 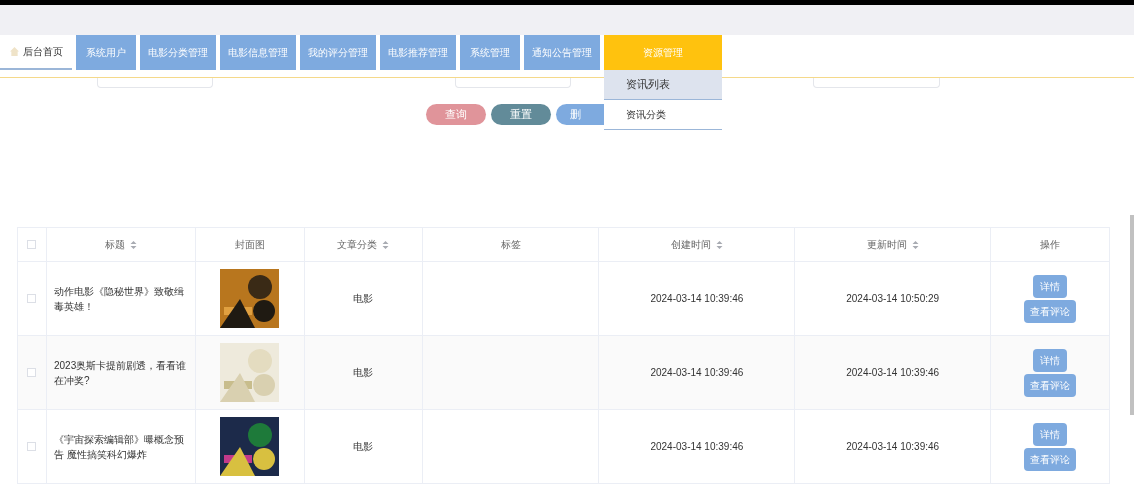 What do you see at coordinates (1132, 315) in the screenshot?
I see `scrollbar` at bounding box center [1132, 315].